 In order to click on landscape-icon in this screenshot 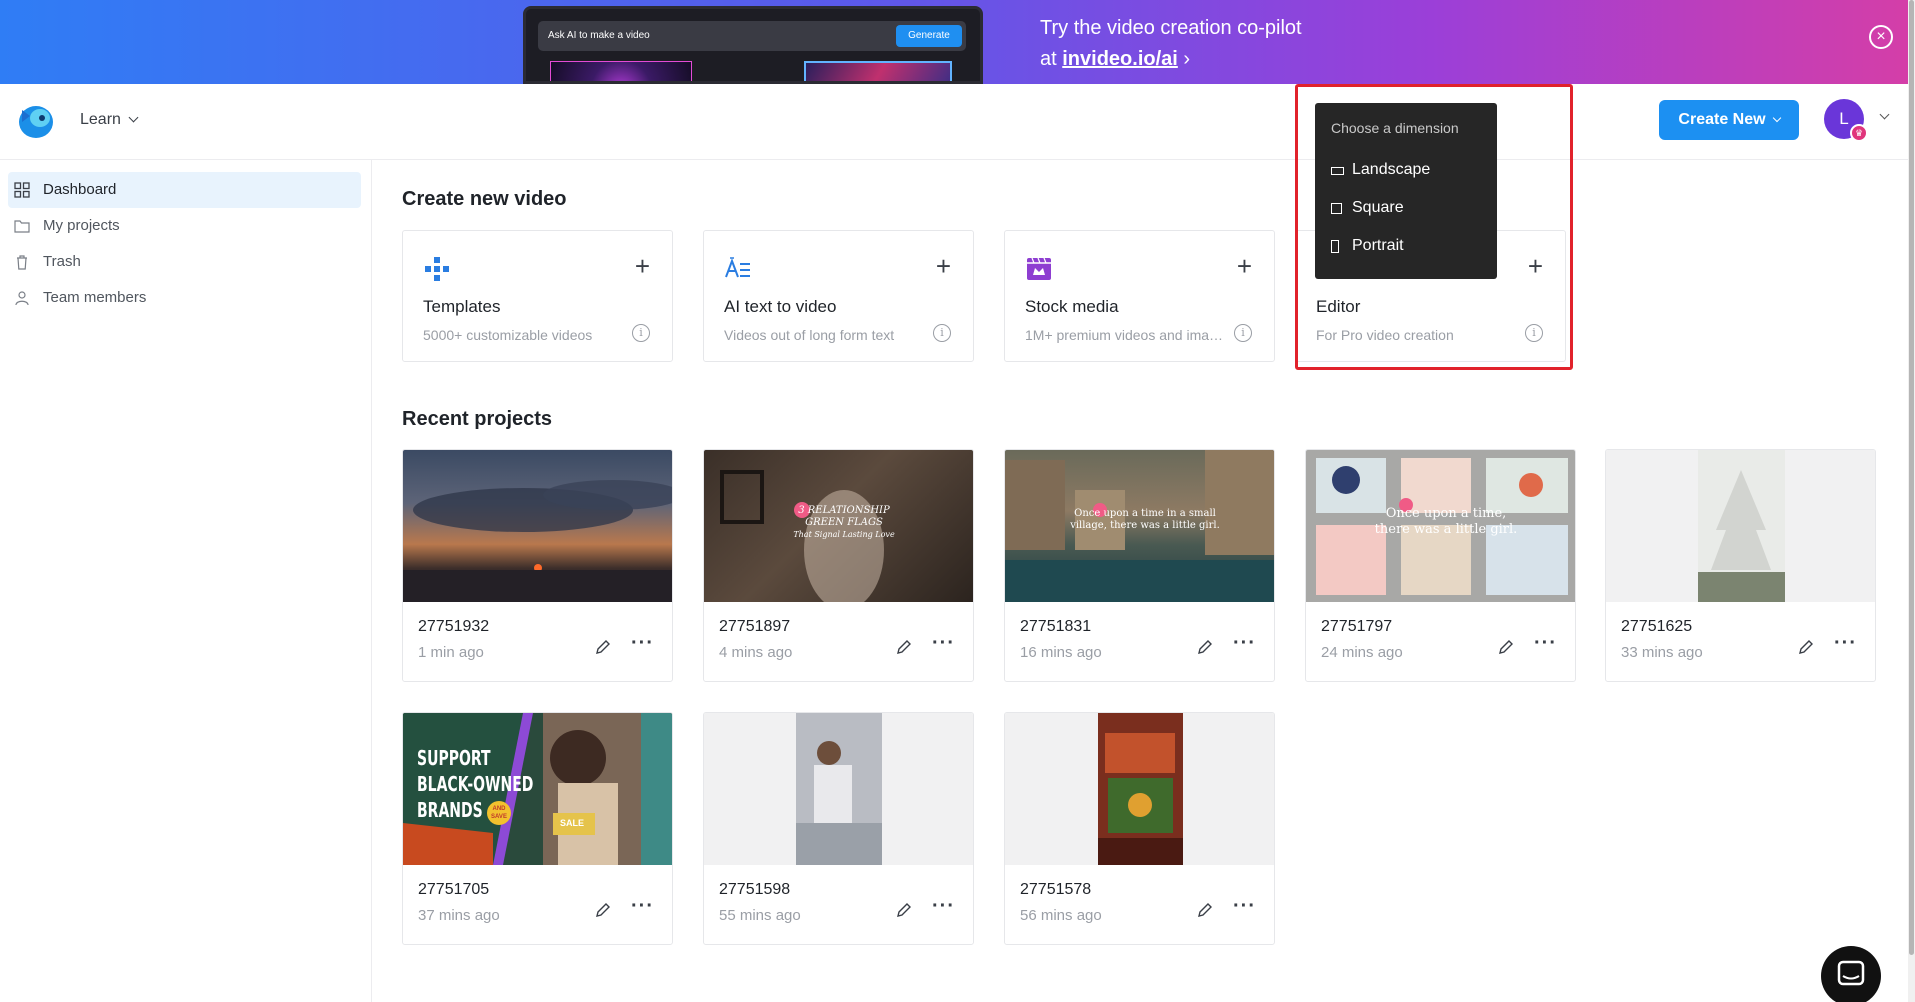, I will do `click(1337, 171)`.